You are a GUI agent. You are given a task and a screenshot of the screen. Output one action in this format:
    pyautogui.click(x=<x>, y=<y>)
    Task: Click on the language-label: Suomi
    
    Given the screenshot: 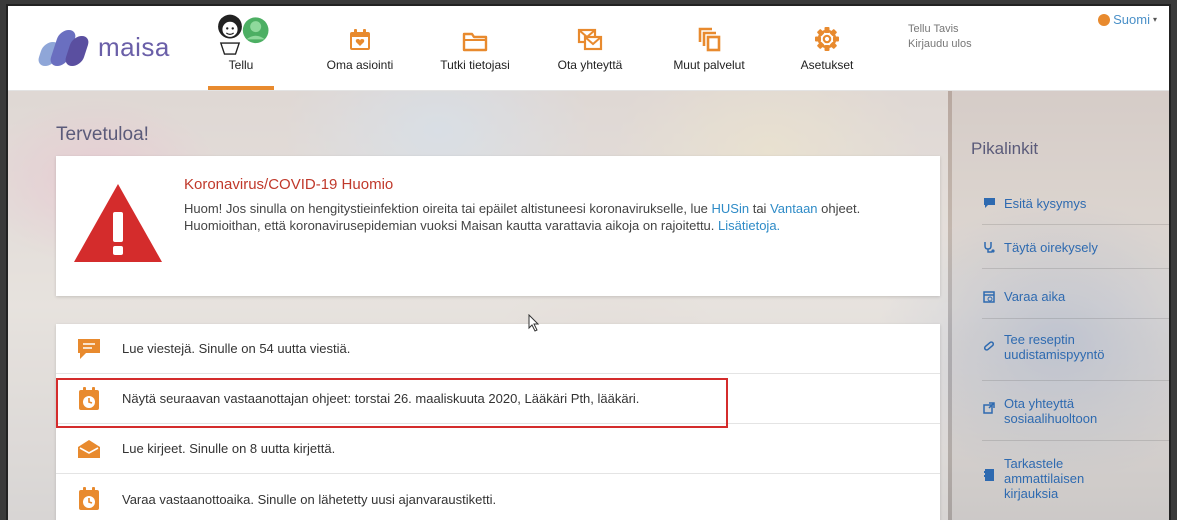 What is the action you would take?
    pyautogui.click(x=1131, y=19)
    